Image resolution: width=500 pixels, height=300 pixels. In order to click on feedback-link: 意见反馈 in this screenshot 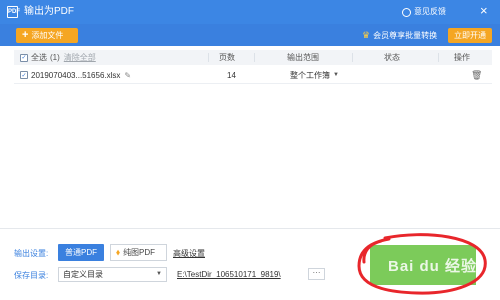, I will do `click(424, 12)`.